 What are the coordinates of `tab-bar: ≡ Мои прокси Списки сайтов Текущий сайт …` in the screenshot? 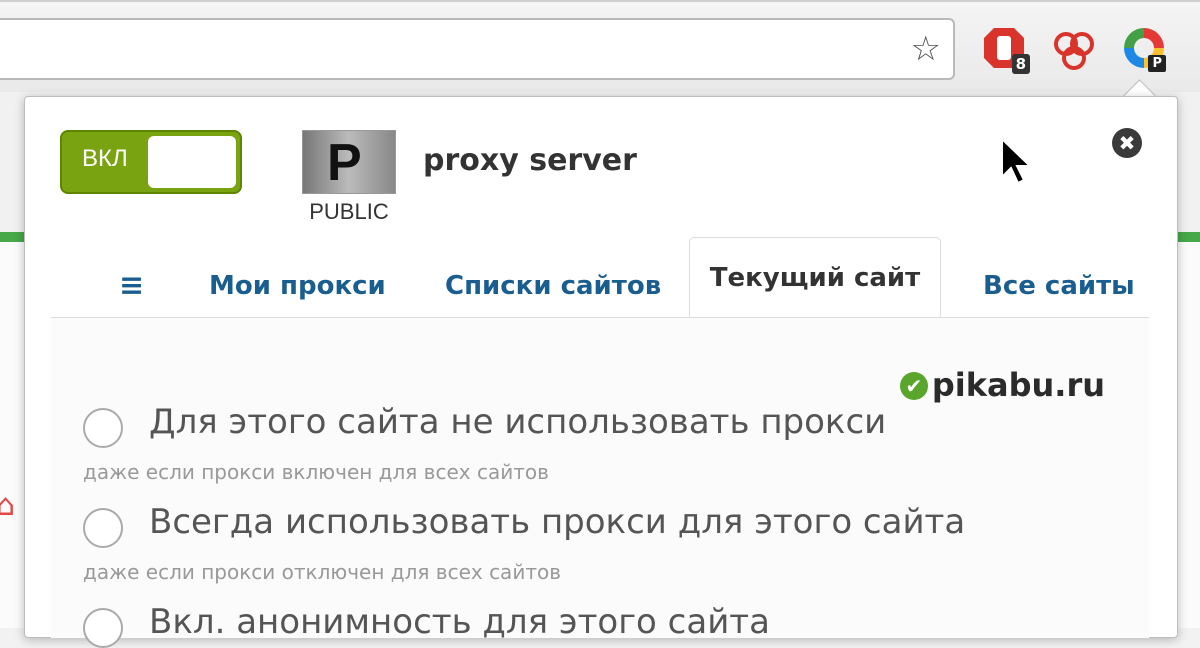 It's located at (600, 277).